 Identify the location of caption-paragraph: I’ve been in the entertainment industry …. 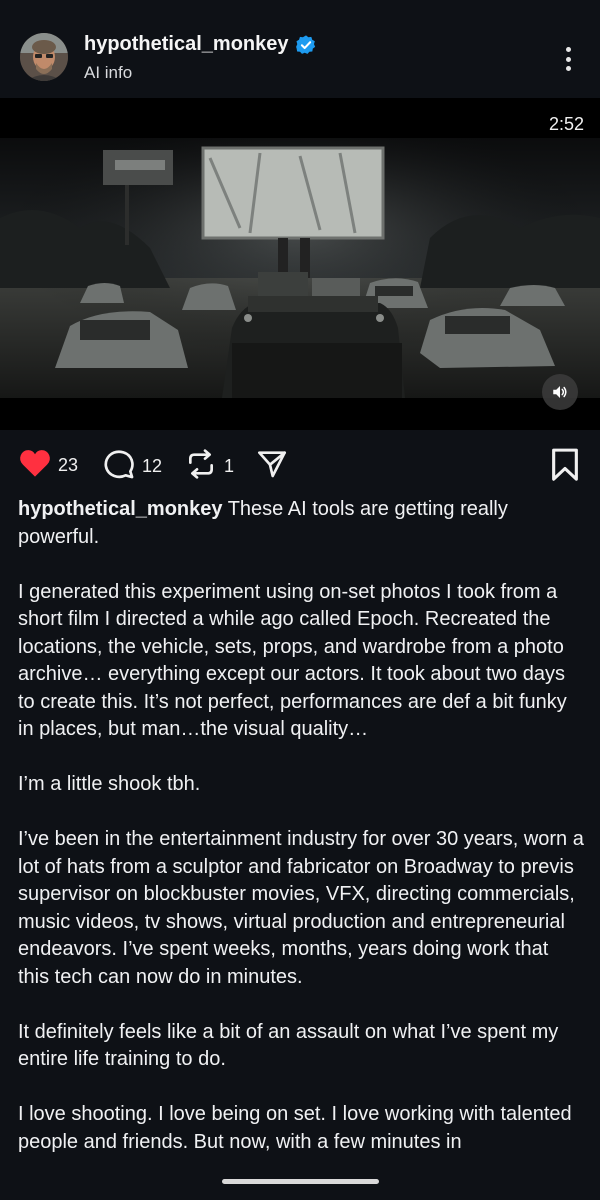
(301, 908).